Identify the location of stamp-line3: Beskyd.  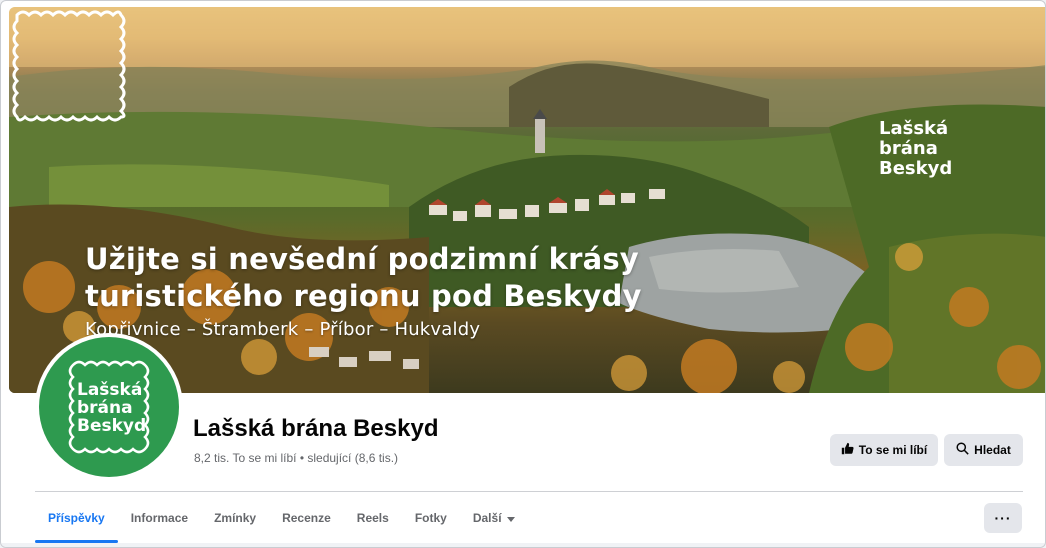
(916, 168).